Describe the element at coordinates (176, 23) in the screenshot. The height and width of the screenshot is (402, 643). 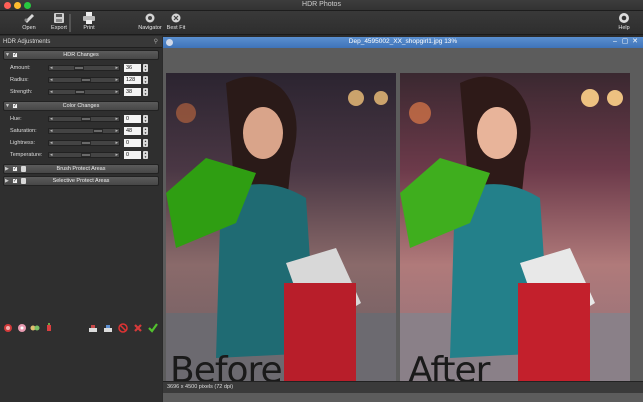
I see `best-fit-button: Best Fit` at that location.